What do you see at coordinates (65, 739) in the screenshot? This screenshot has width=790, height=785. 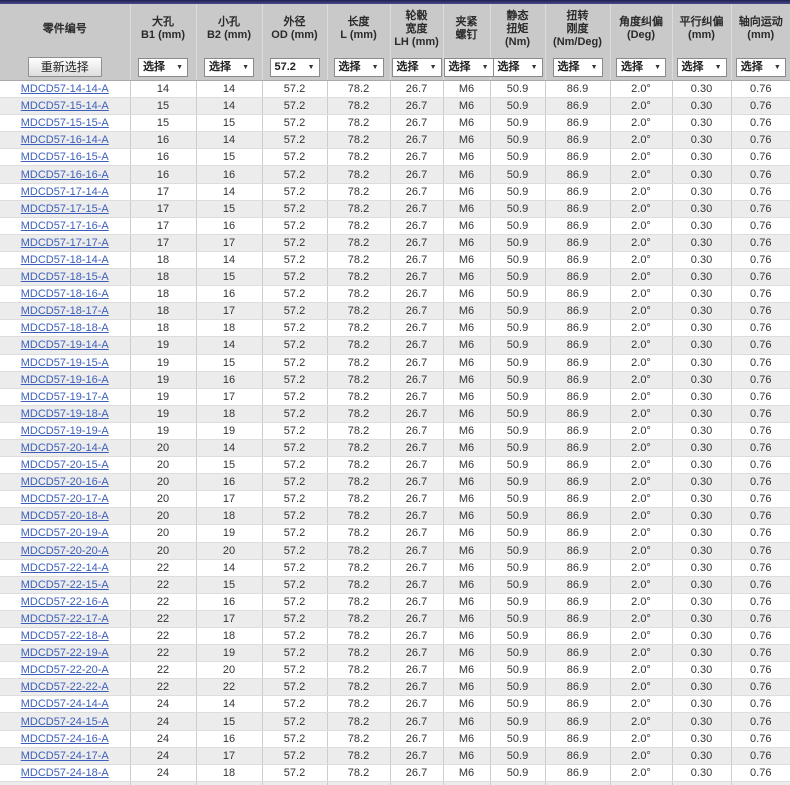 I see `part-number-link: MDCD57-24-16-A` at bounding box center [65, 739].